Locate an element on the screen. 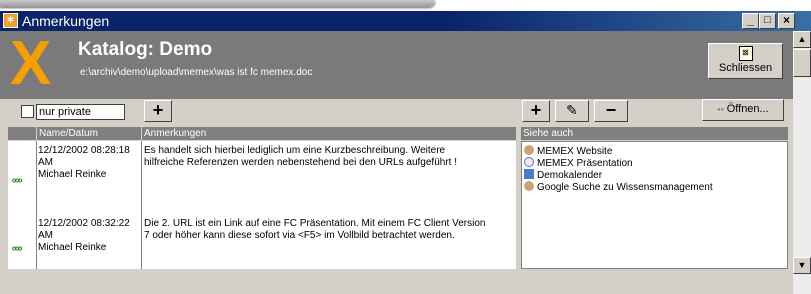 The height and width of the screenshot is (294, 811). name-date-column-header: Name/Datum is located at coordinates (89, 133).